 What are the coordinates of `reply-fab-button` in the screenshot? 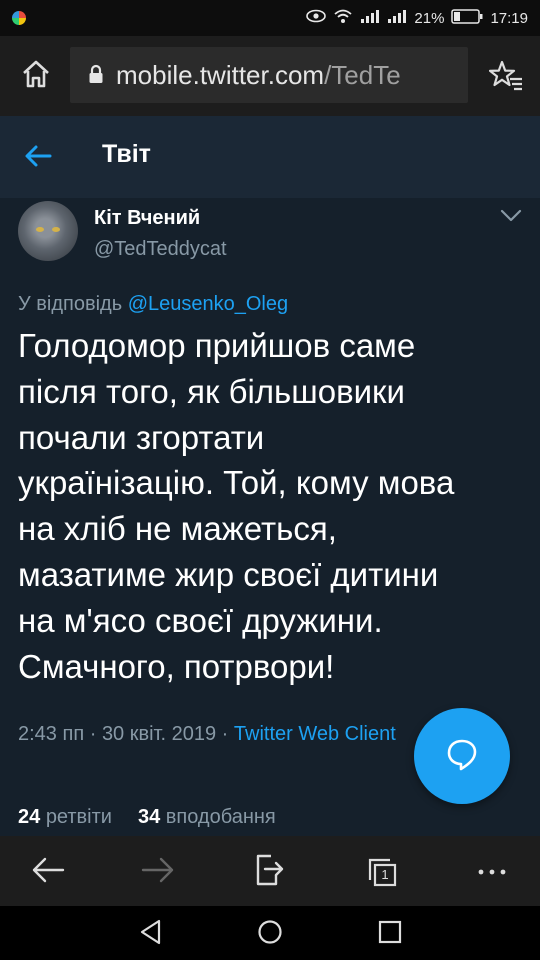 It's located at (462, 756).